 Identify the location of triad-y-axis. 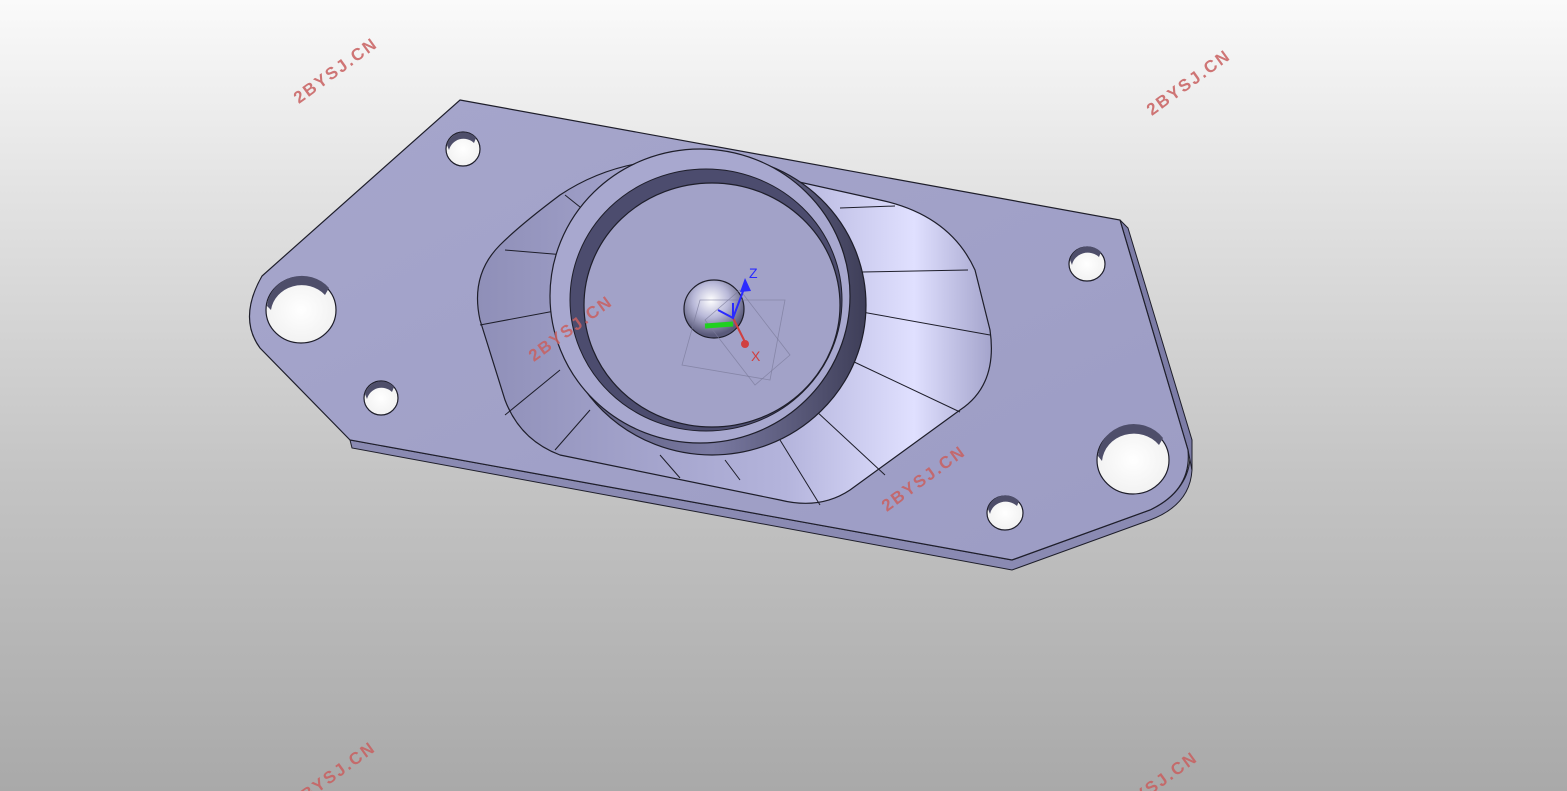
(719, 325).